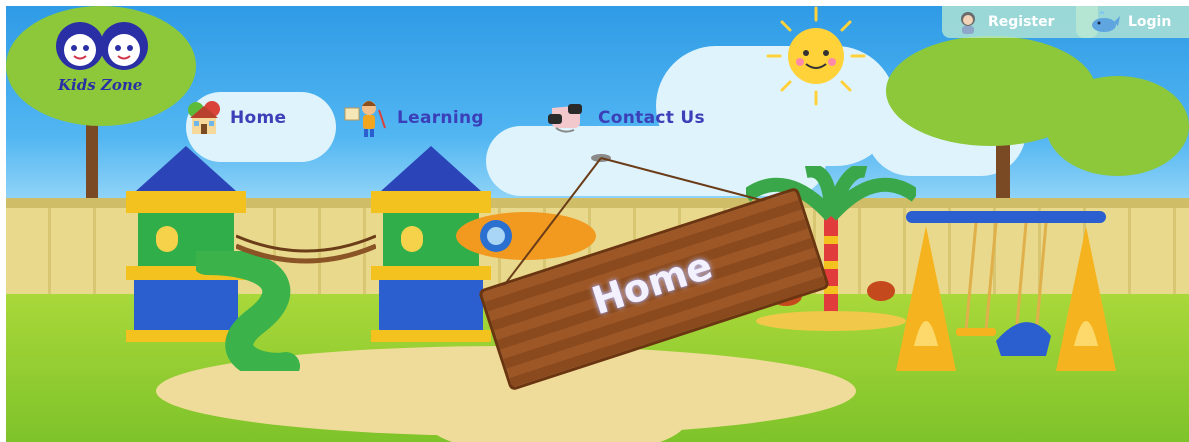 This screenshot has width=1189, height=442. I want to click on kids-faces-icon, so click(102, 46).